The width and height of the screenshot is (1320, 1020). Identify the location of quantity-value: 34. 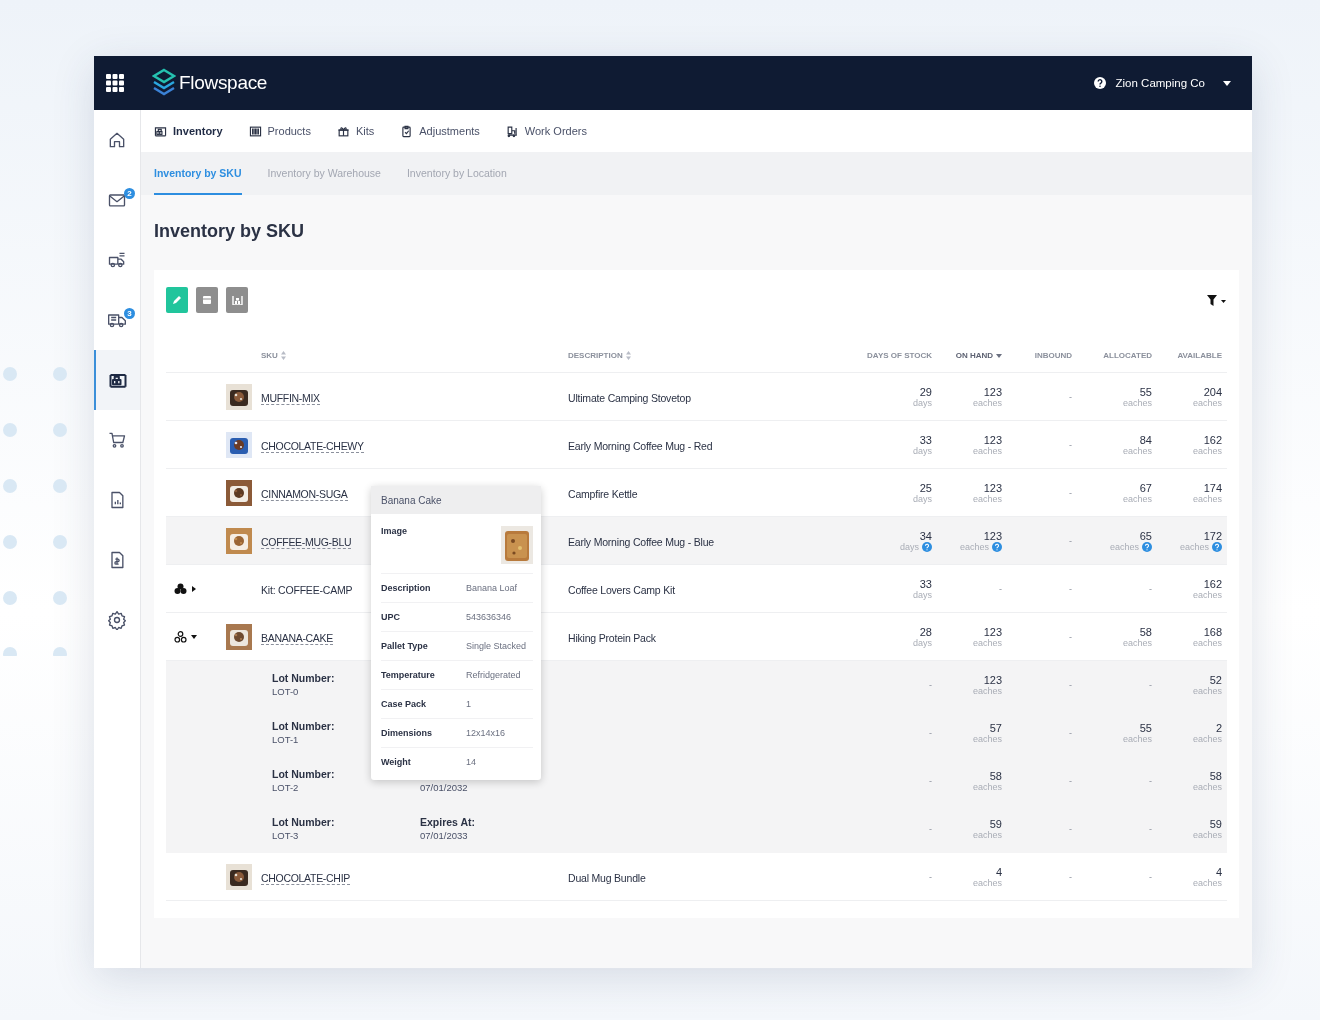
(925, 535).